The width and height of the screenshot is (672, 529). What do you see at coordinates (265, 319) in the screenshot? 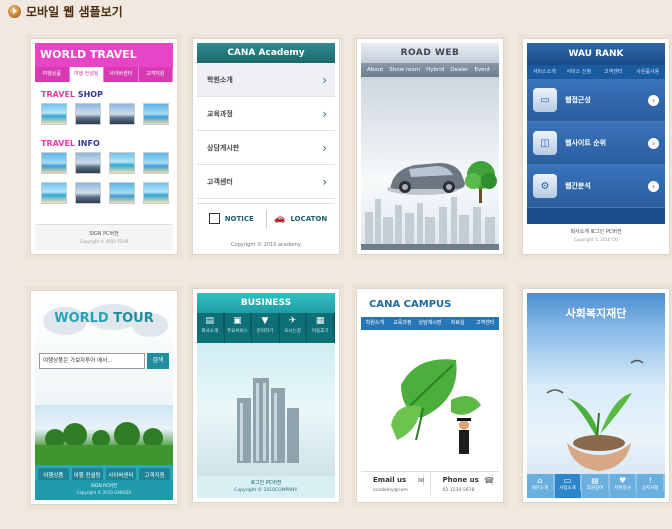
I see `tag-icon: ▼` at bounding box center [265, 319].